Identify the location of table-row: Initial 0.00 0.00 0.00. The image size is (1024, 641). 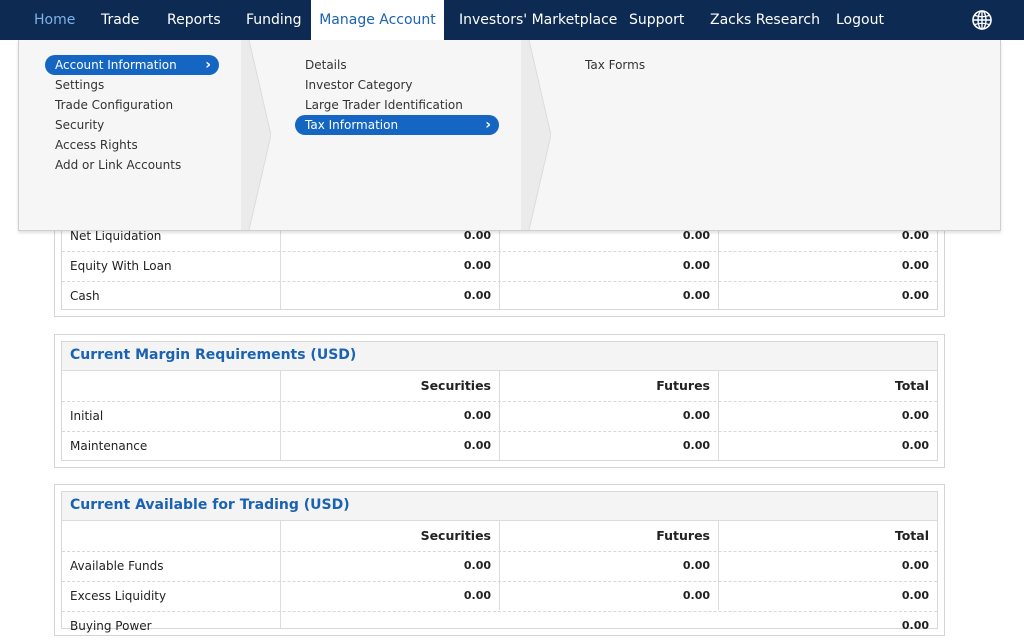
(499, 416).